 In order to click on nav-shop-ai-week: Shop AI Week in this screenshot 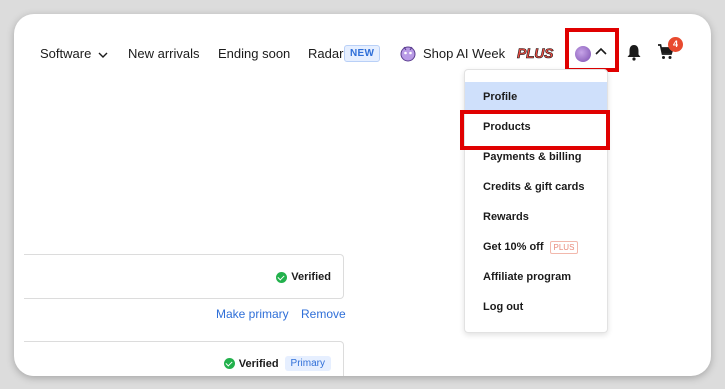, I will do `click(464, 53)`.